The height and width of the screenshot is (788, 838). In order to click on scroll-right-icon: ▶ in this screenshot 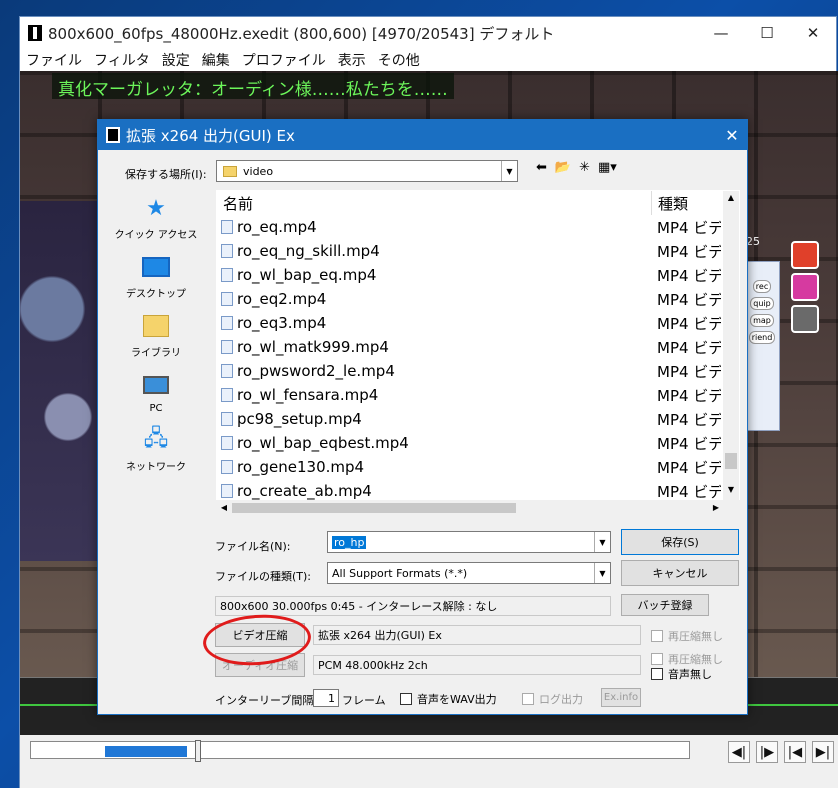, I will do `click(716, 508)`.